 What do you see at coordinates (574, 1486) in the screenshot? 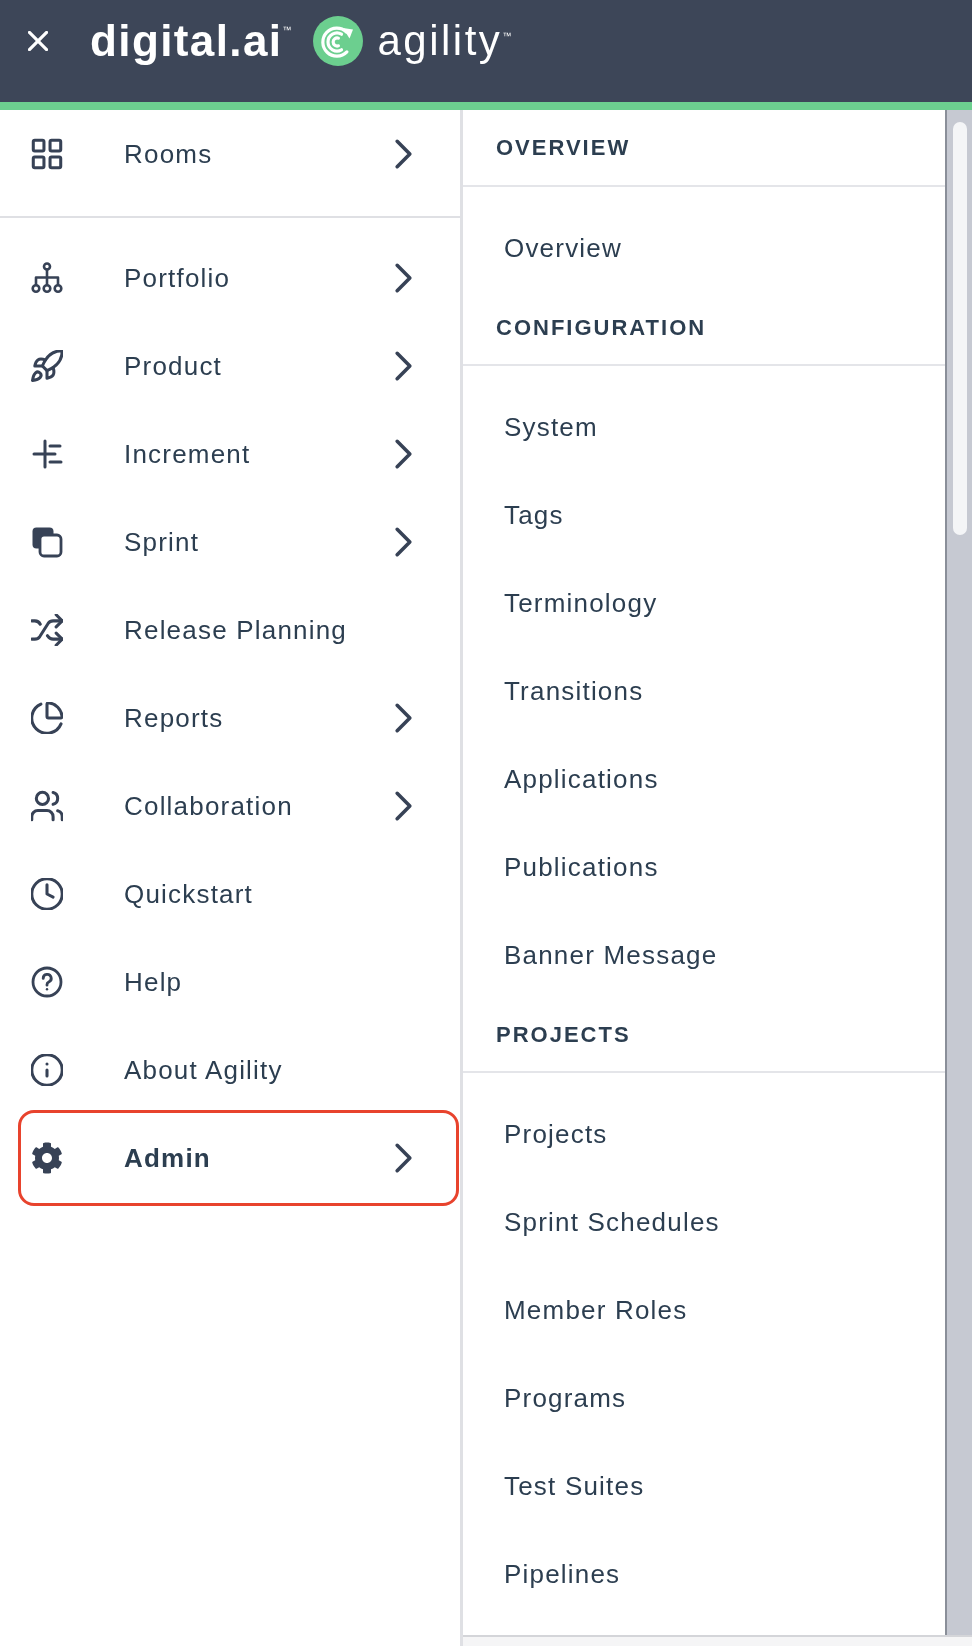
I see `menu-link: Test Suites` at bounding box center [574, 1486].